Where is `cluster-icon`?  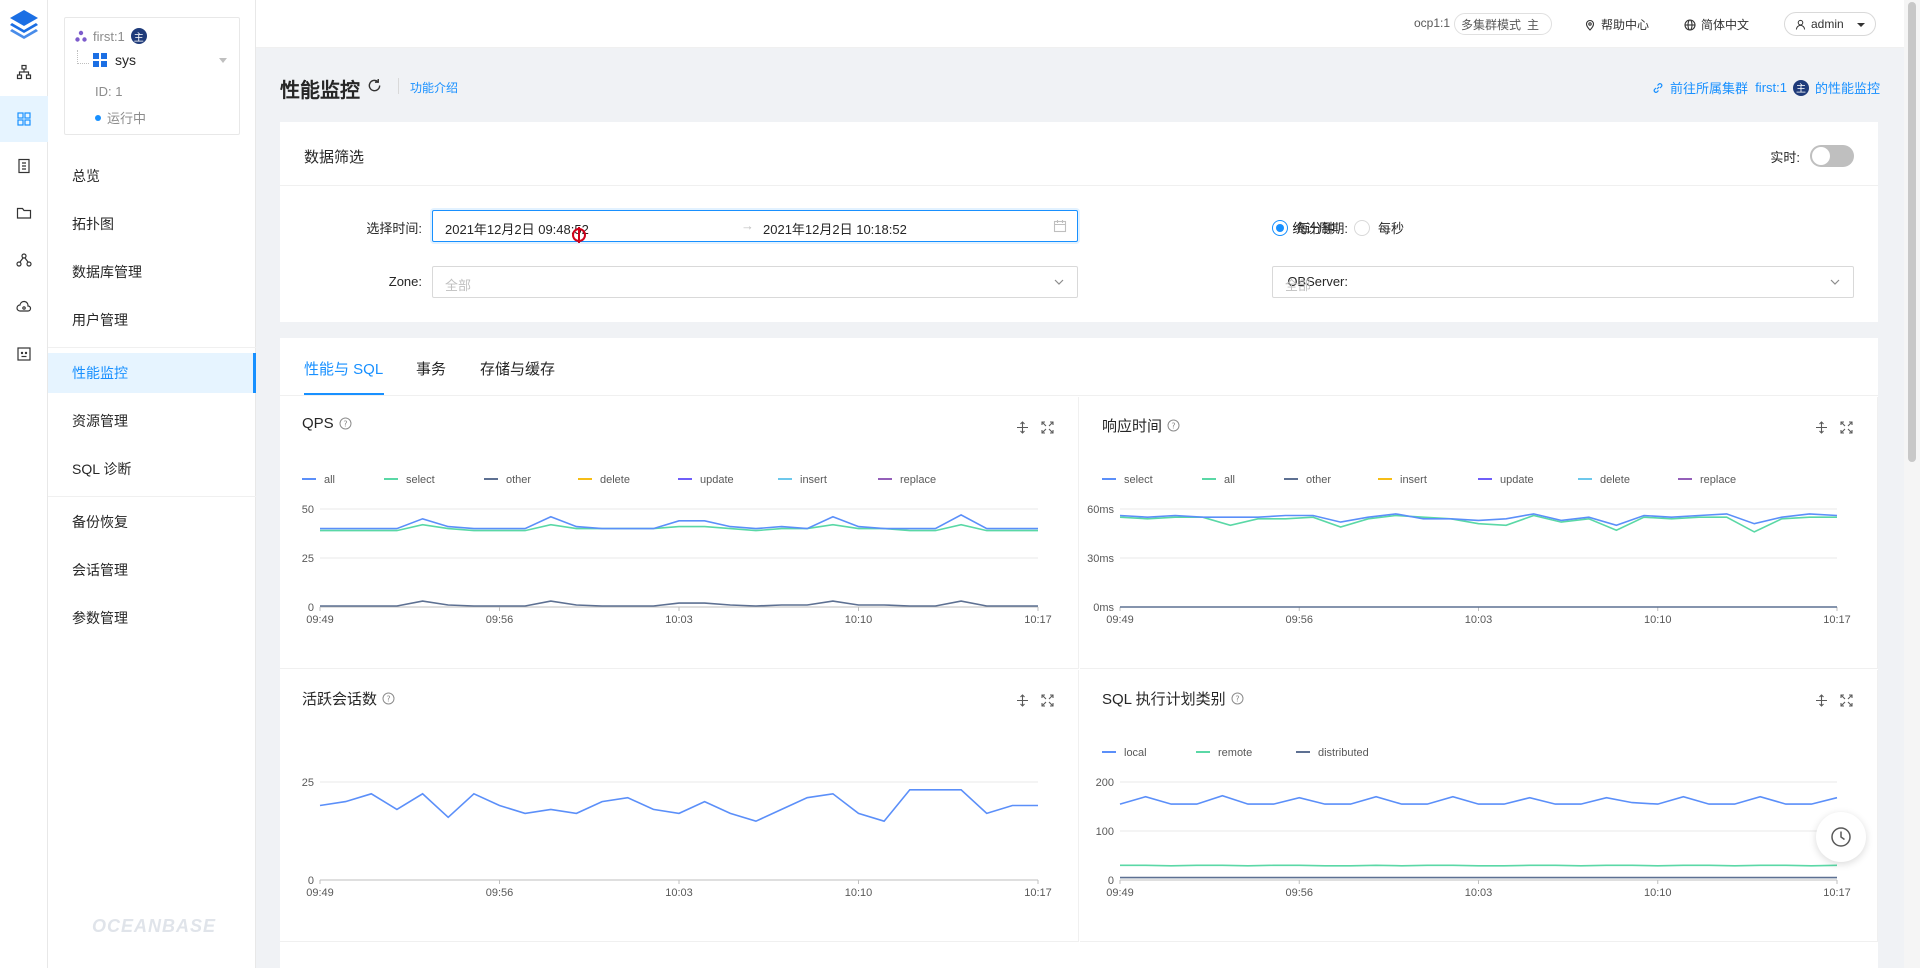
cluster-icon is located at coordinates (24, 72).